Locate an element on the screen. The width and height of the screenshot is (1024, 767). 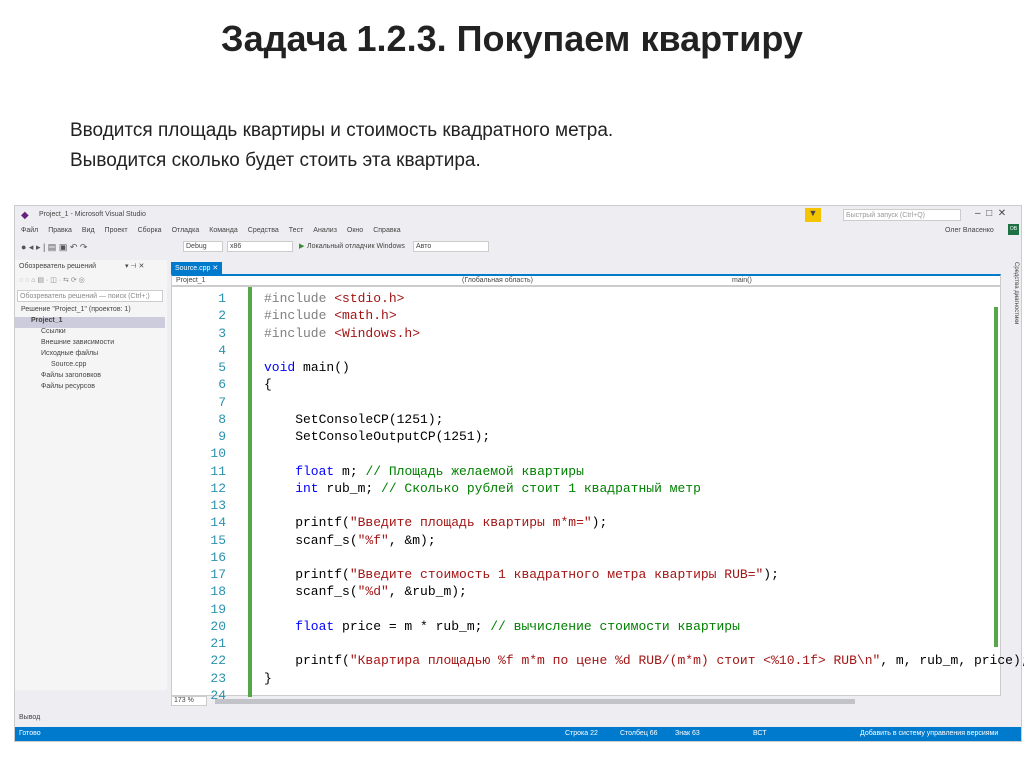
status-column: Столбец 66 is located at coordinates (639, 733).